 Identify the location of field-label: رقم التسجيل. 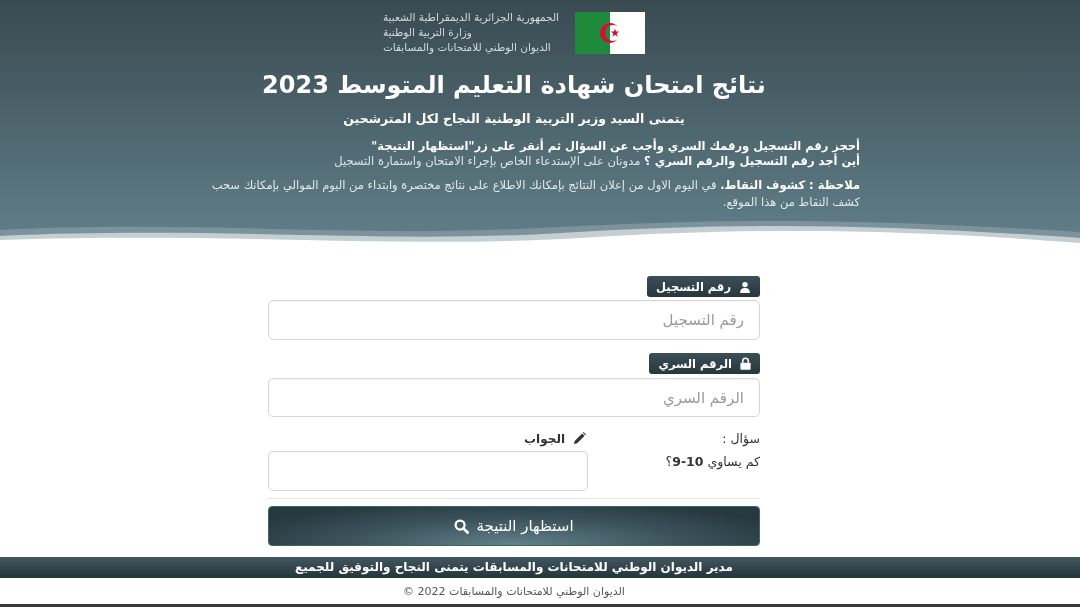
(693, 286).